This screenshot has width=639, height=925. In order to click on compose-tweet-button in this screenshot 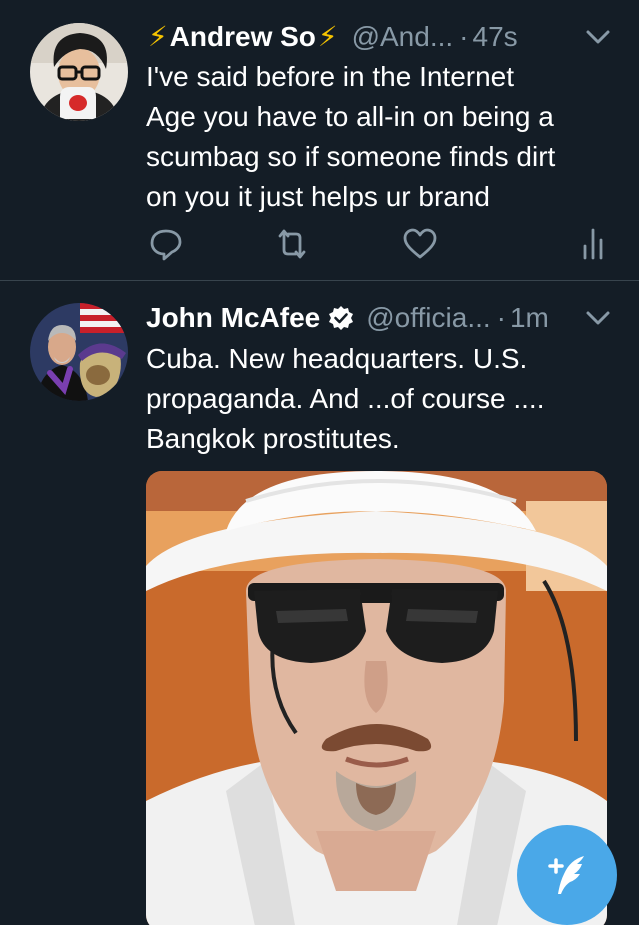, I will do `click(567, 875)`.